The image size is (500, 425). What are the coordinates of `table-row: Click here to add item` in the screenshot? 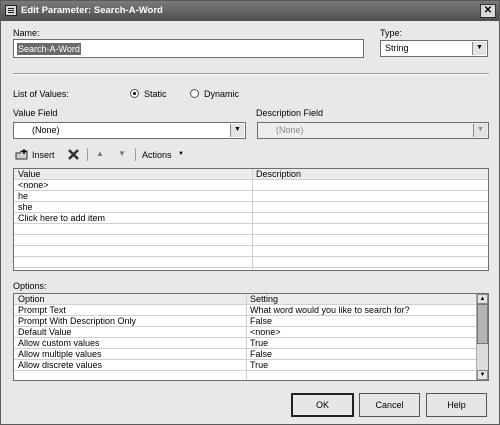 It's located at (251, 218).